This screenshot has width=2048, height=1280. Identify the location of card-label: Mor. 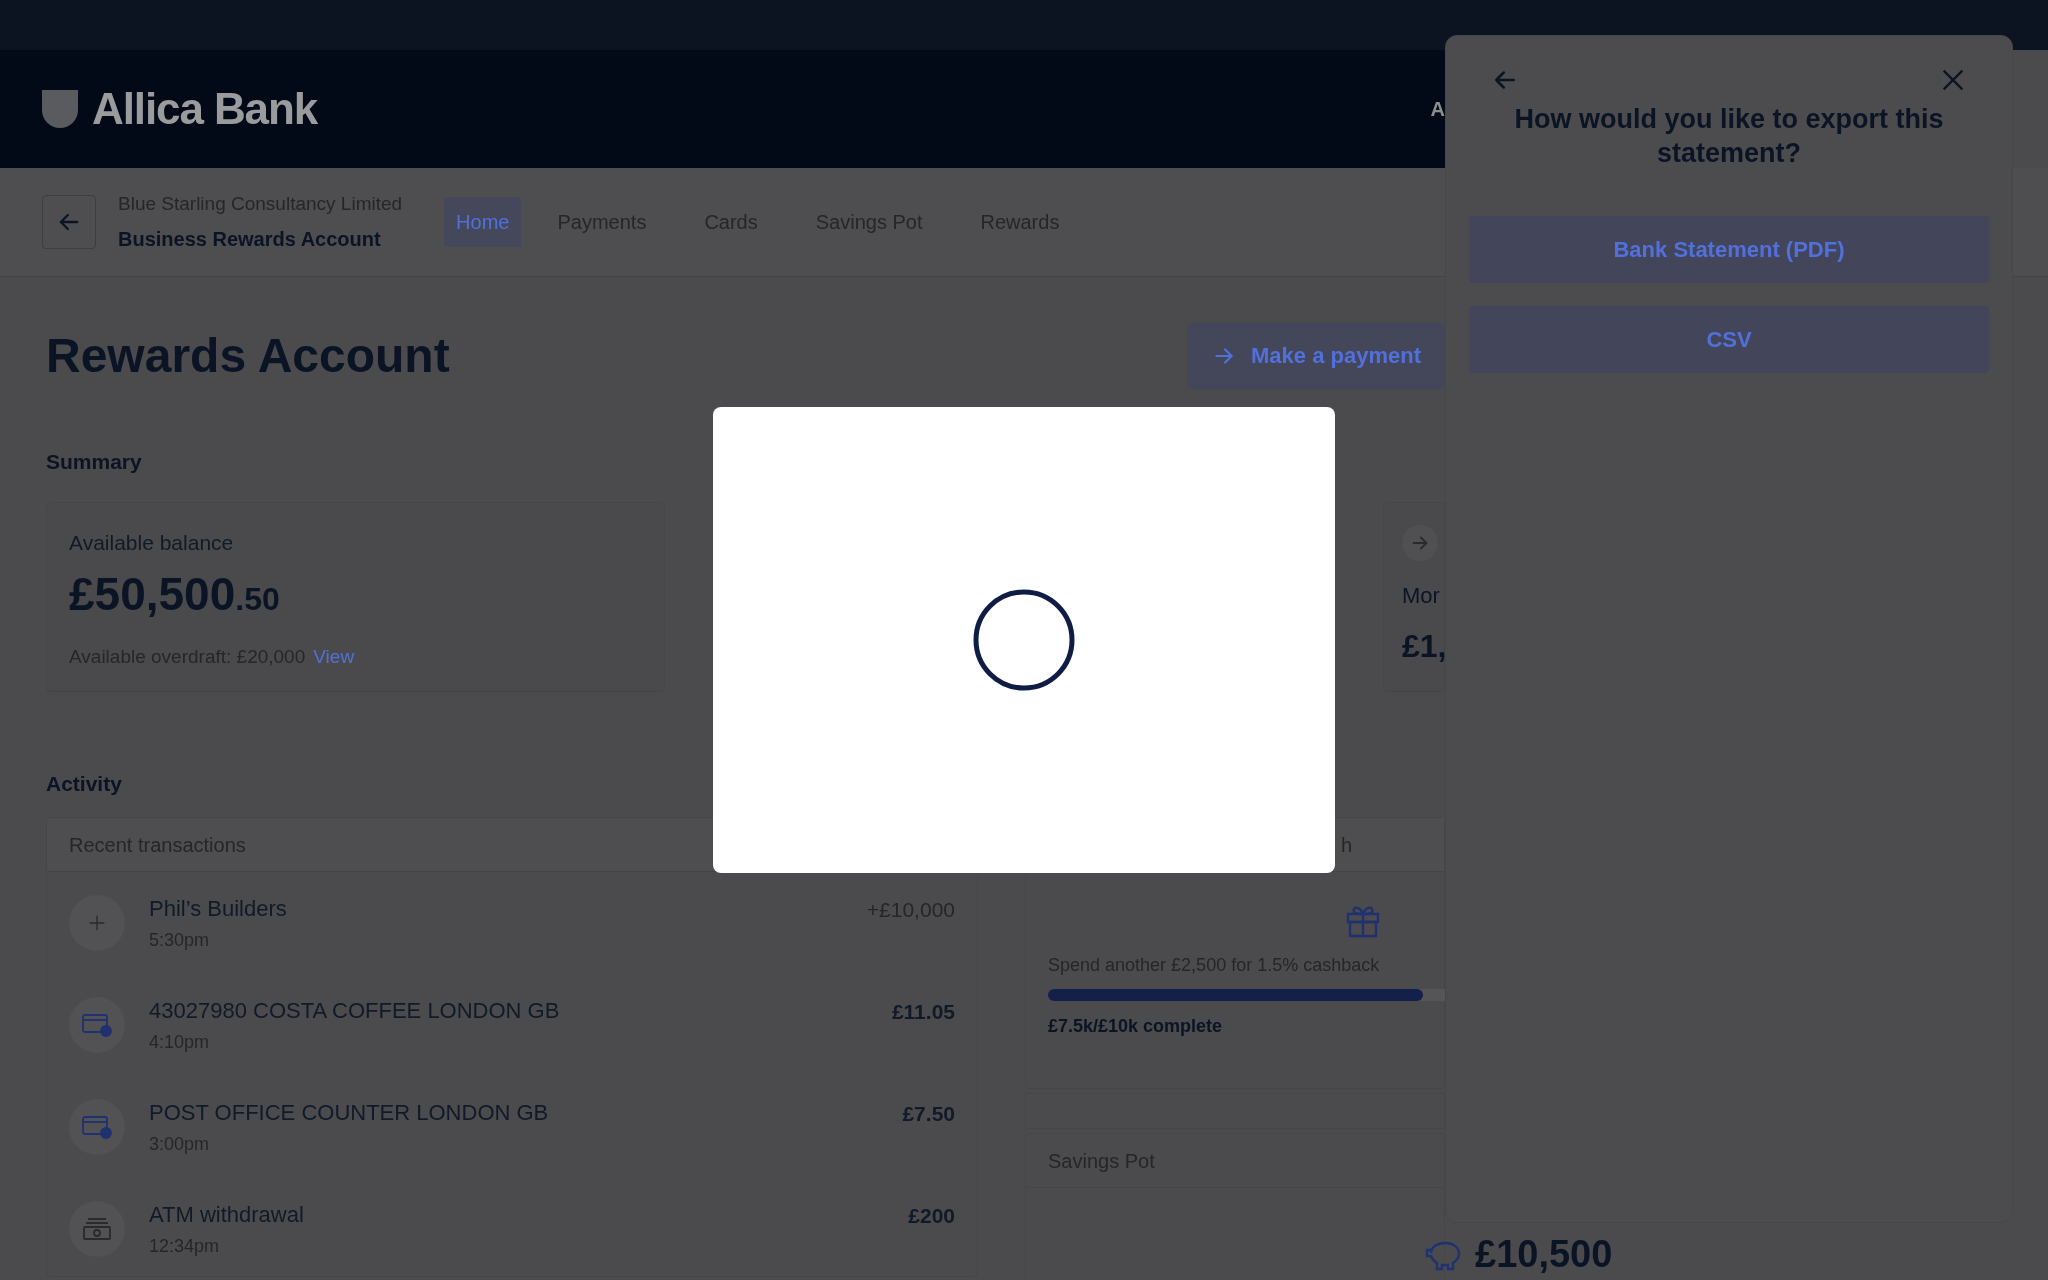
(1421, 595).